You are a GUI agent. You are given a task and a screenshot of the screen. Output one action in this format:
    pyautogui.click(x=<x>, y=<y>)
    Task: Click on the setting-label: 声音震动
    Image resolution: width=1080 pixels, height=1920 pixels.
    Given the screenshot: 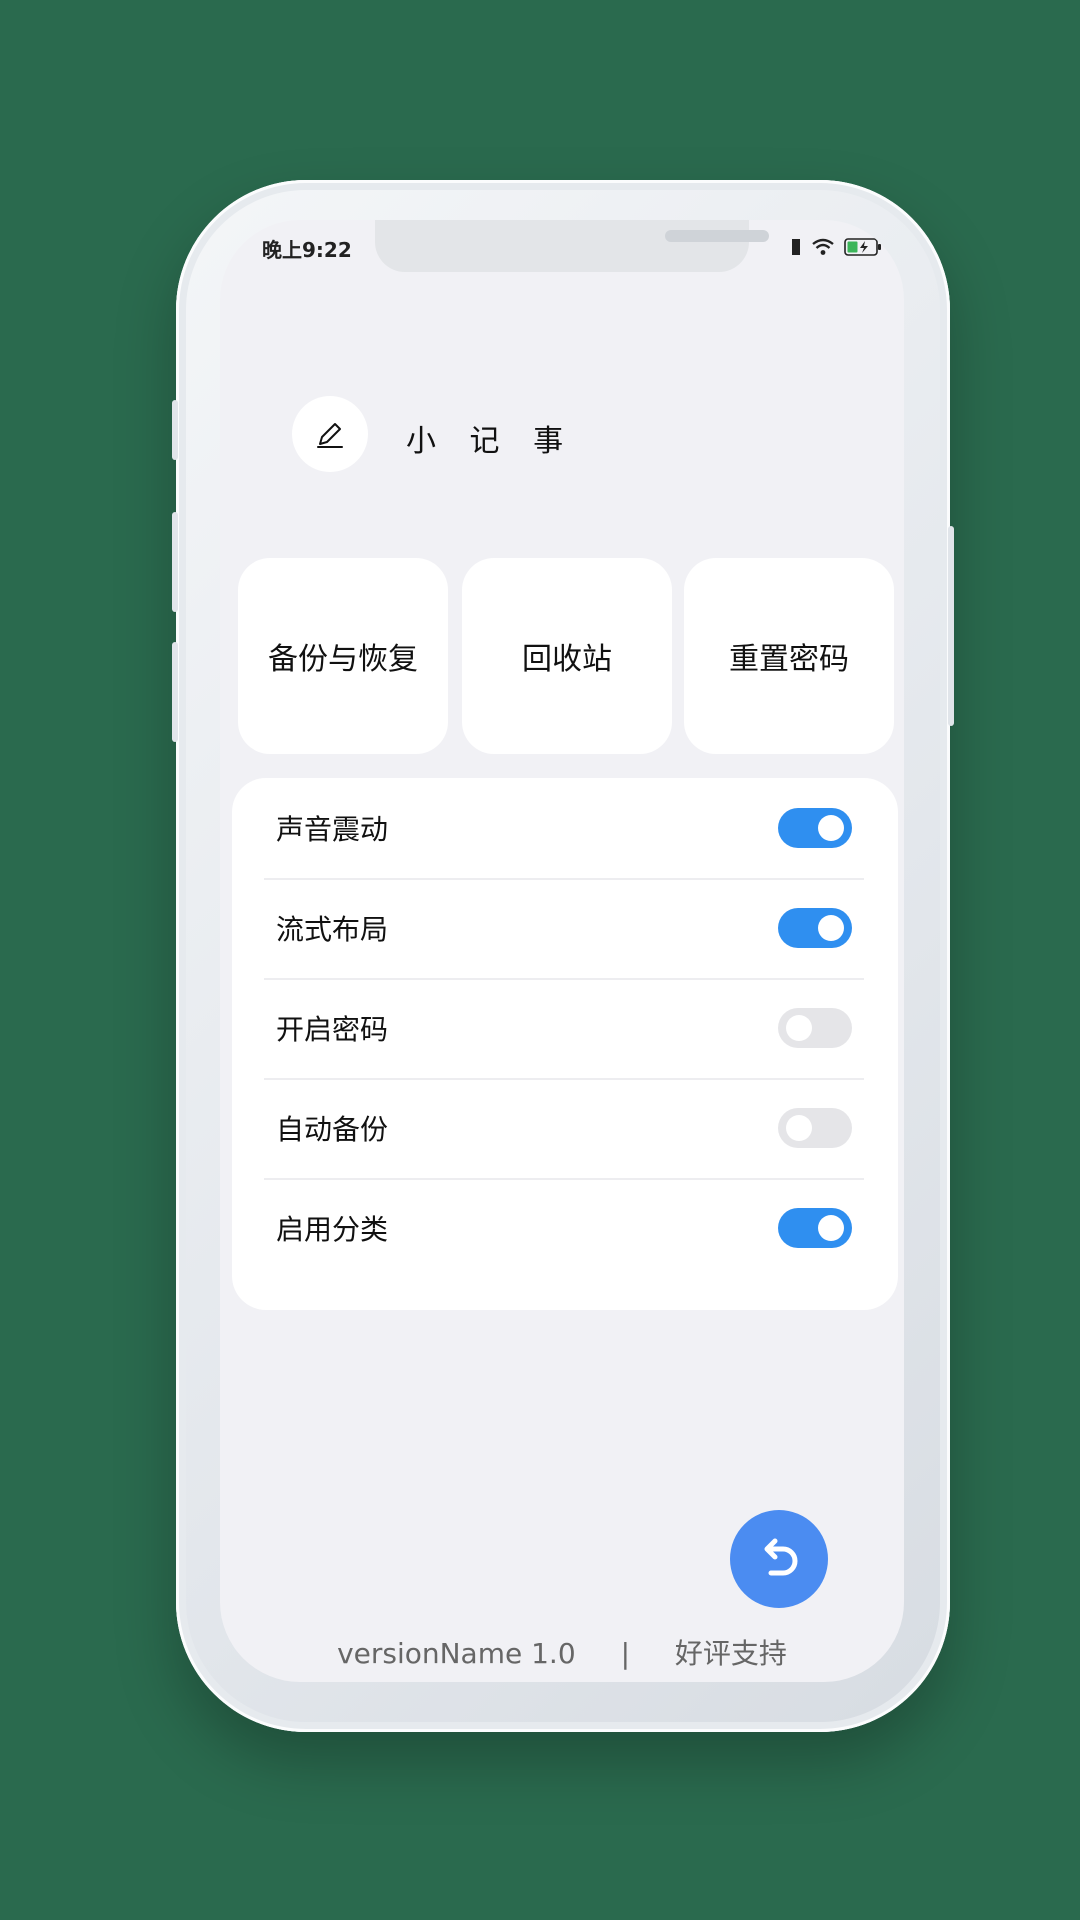 What is the action you would take?
    pyautogui.click(x=332, y=829)
    